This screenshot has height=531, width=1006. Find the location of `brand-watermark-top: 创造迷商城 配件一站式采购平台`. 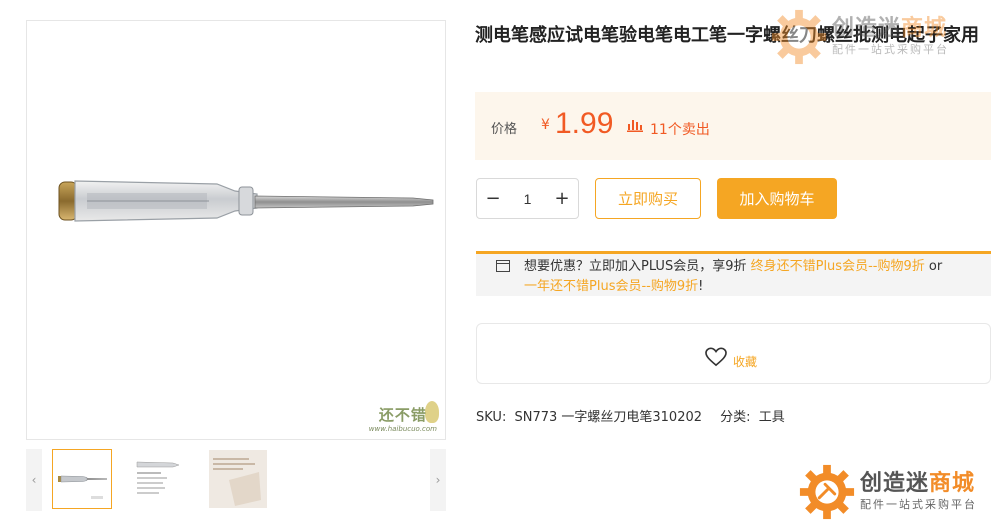

brand-watermark-top: 创造迷商城 配件一站式采购平台 is located at coordinates (859, 37).